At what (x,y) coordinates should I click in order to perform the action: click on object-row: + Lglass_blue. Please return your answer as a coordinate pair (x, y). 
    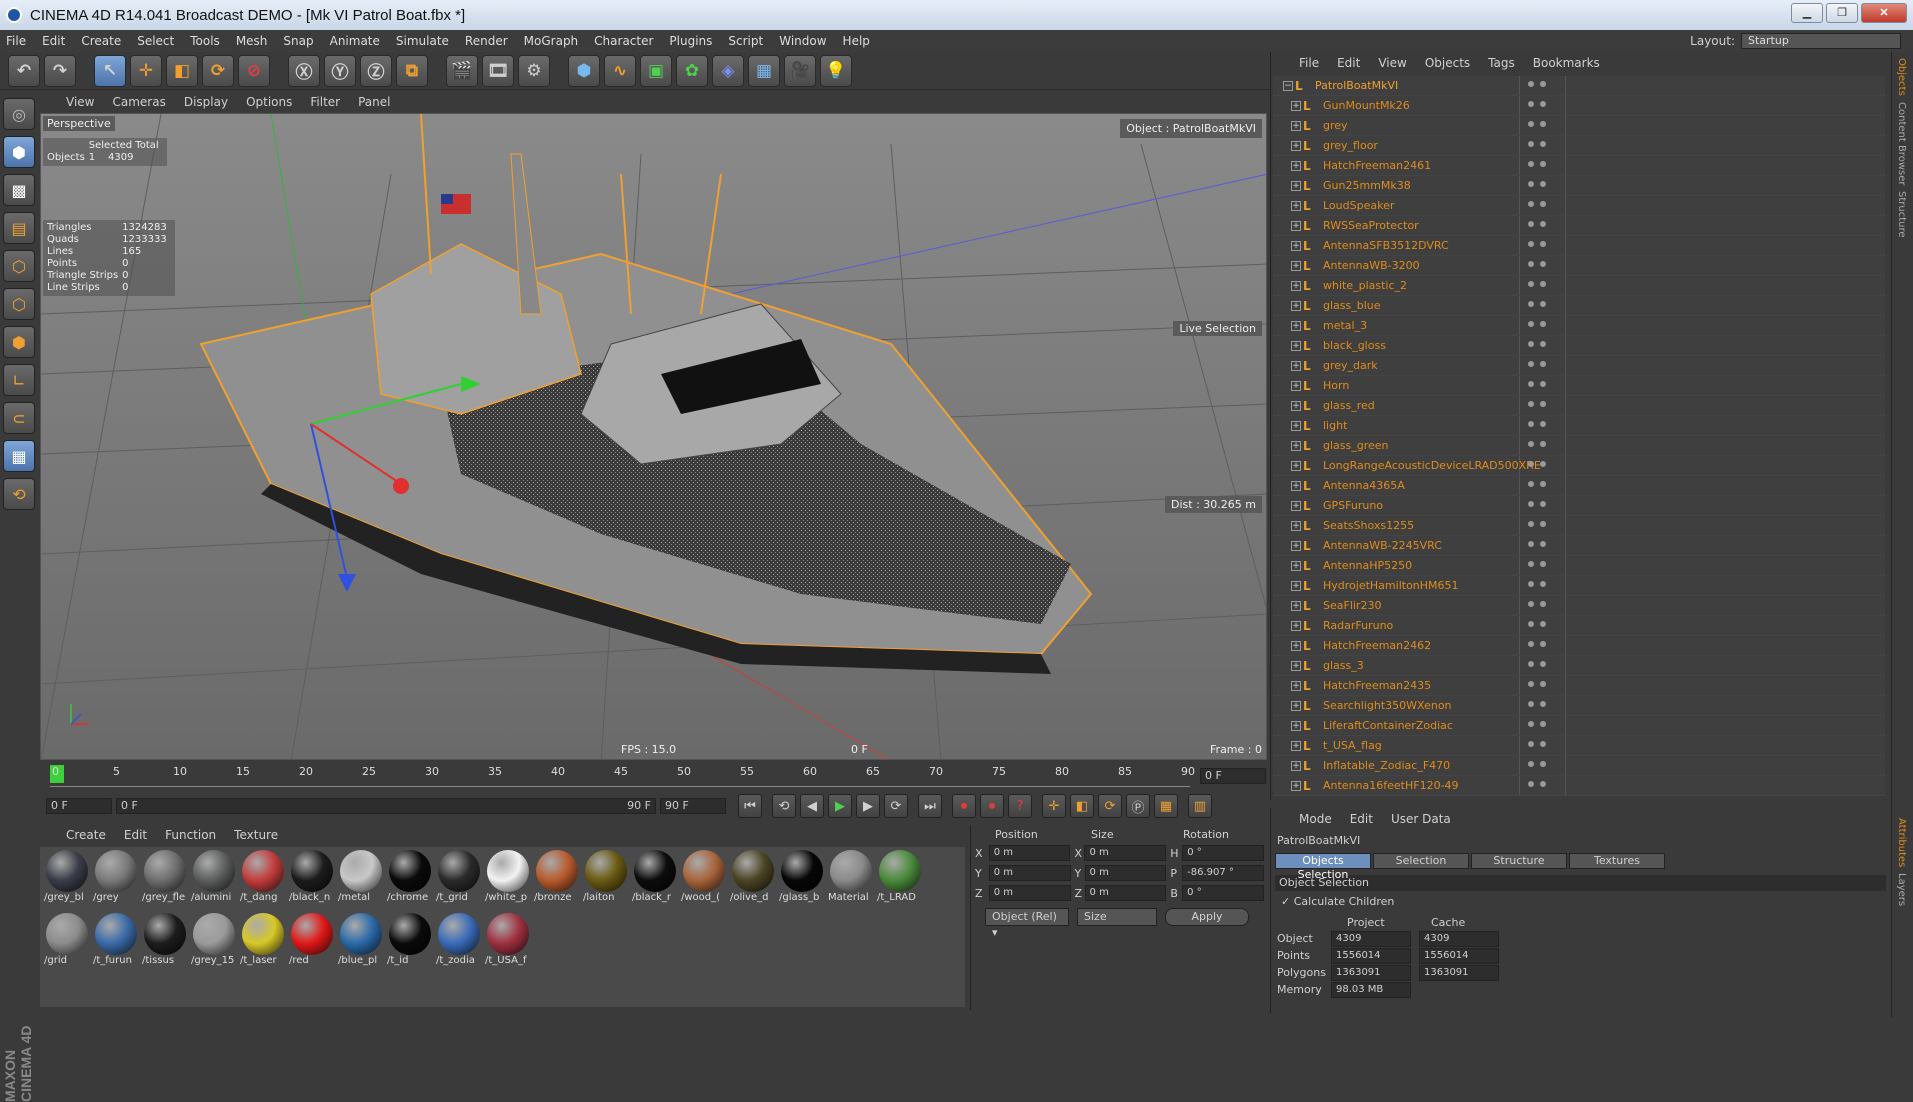
    Looking at the image, I should click on (1579, 306).